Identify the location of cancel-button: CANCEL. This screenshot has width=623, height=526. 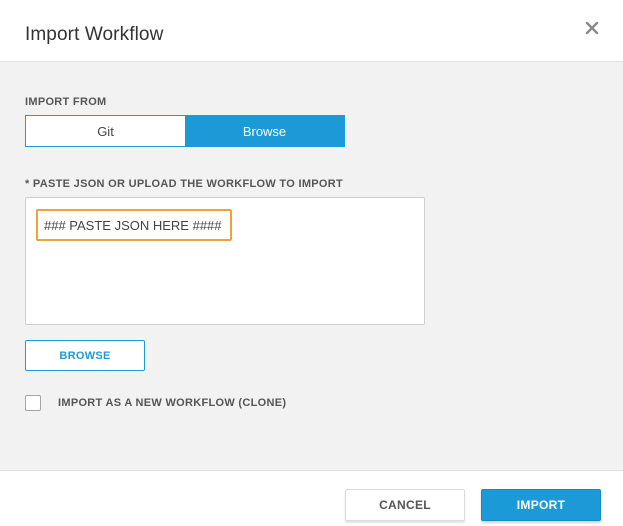
(405, 505).